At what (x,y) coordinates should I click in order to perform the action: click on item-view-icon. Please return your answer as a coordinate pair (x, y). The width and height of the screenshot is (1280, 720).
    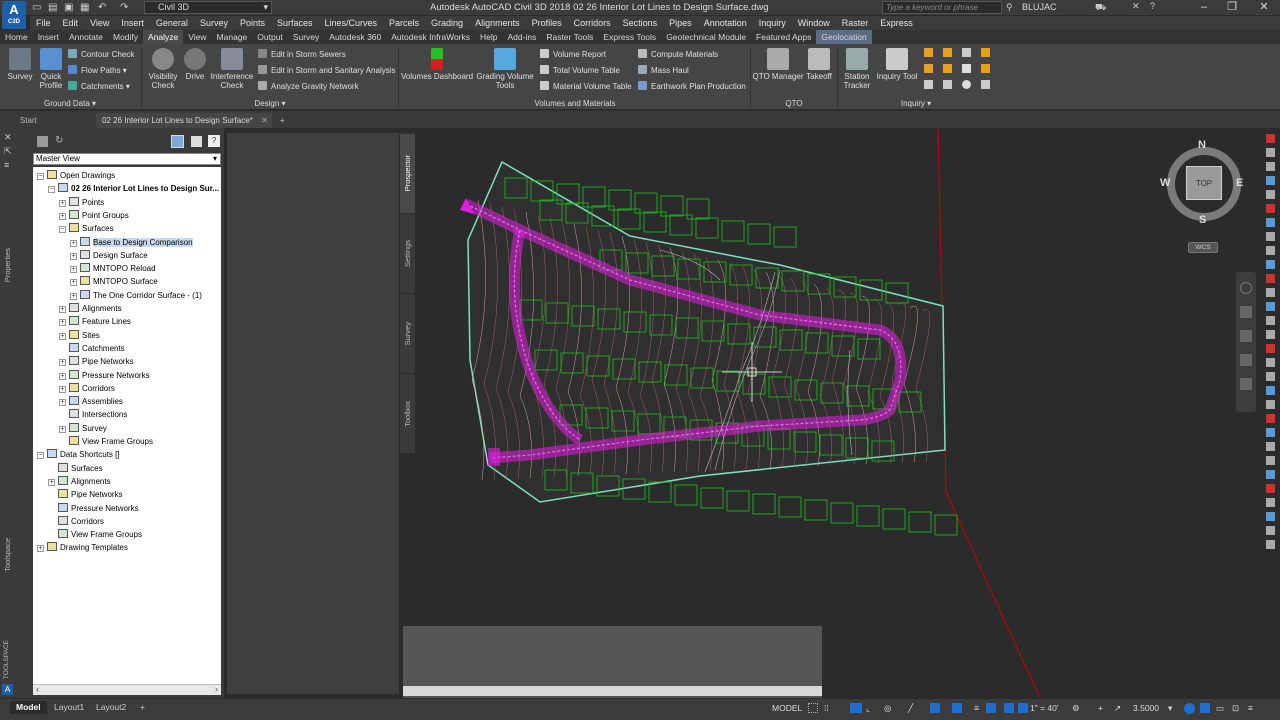
    Looking at the image, I should click on (196, 141).